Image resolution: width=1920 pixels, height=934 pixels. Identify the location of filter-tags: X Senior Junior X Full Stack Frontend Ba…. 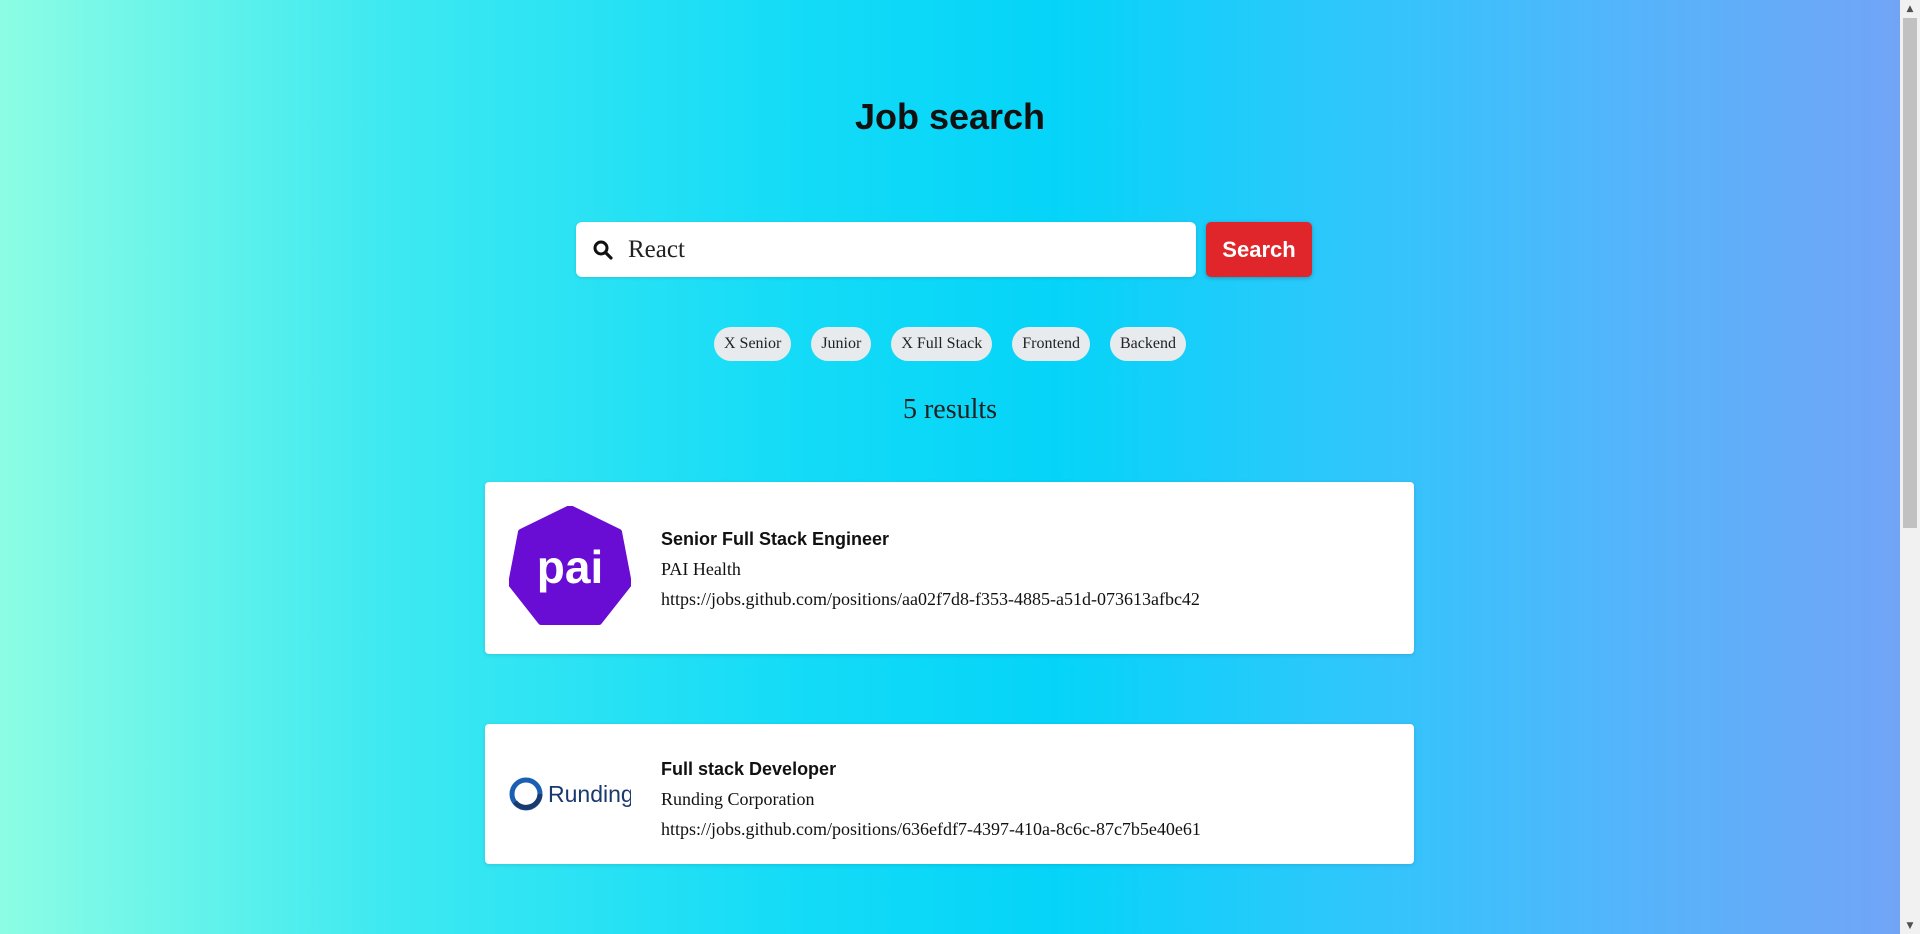
(950, 344).